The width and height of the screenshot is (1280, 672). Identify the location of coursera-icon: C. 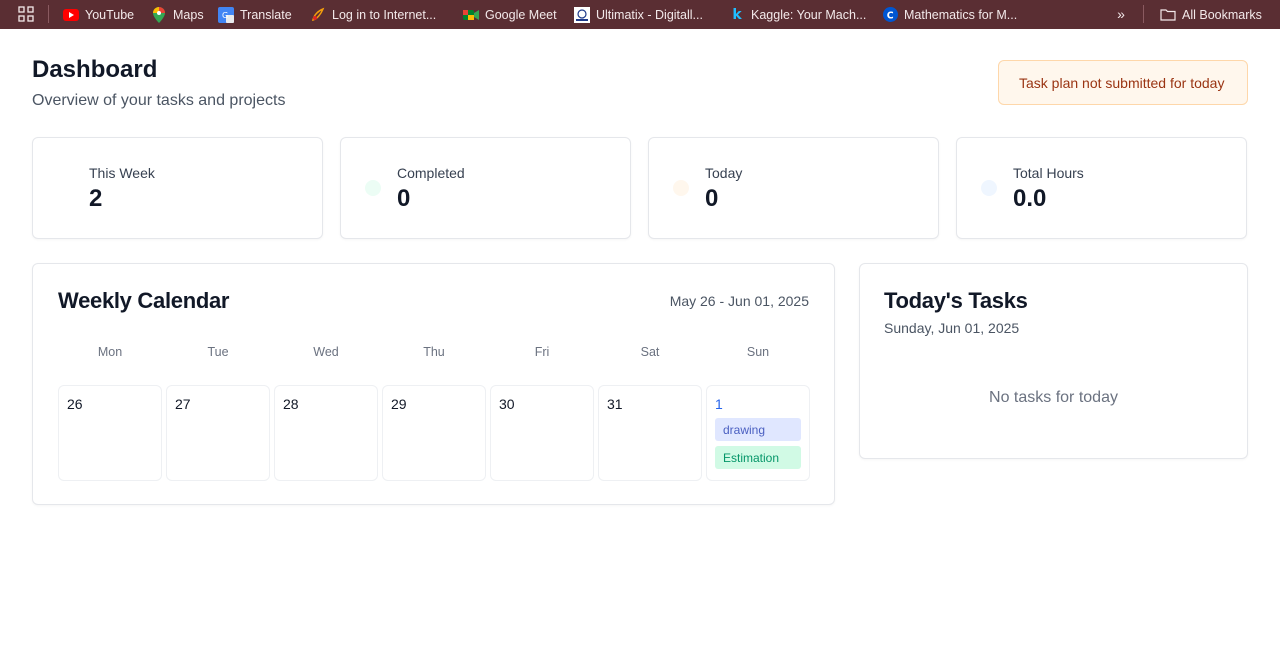
(890, 15).